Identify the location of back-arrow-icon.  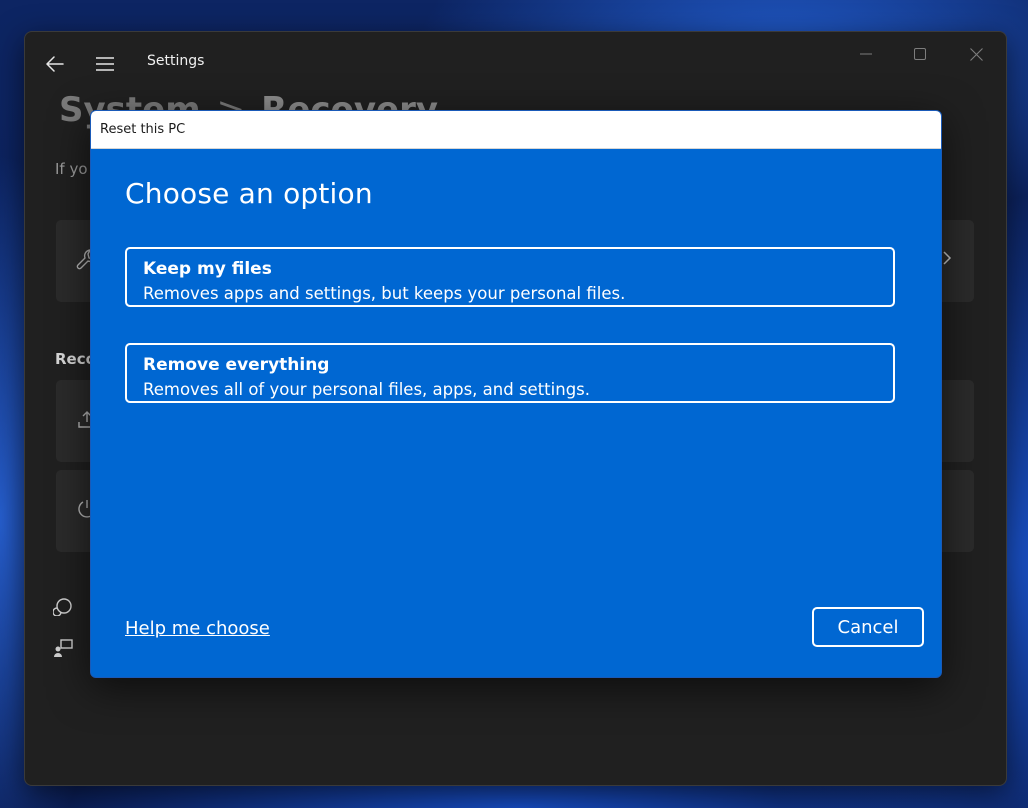
(55, 64).